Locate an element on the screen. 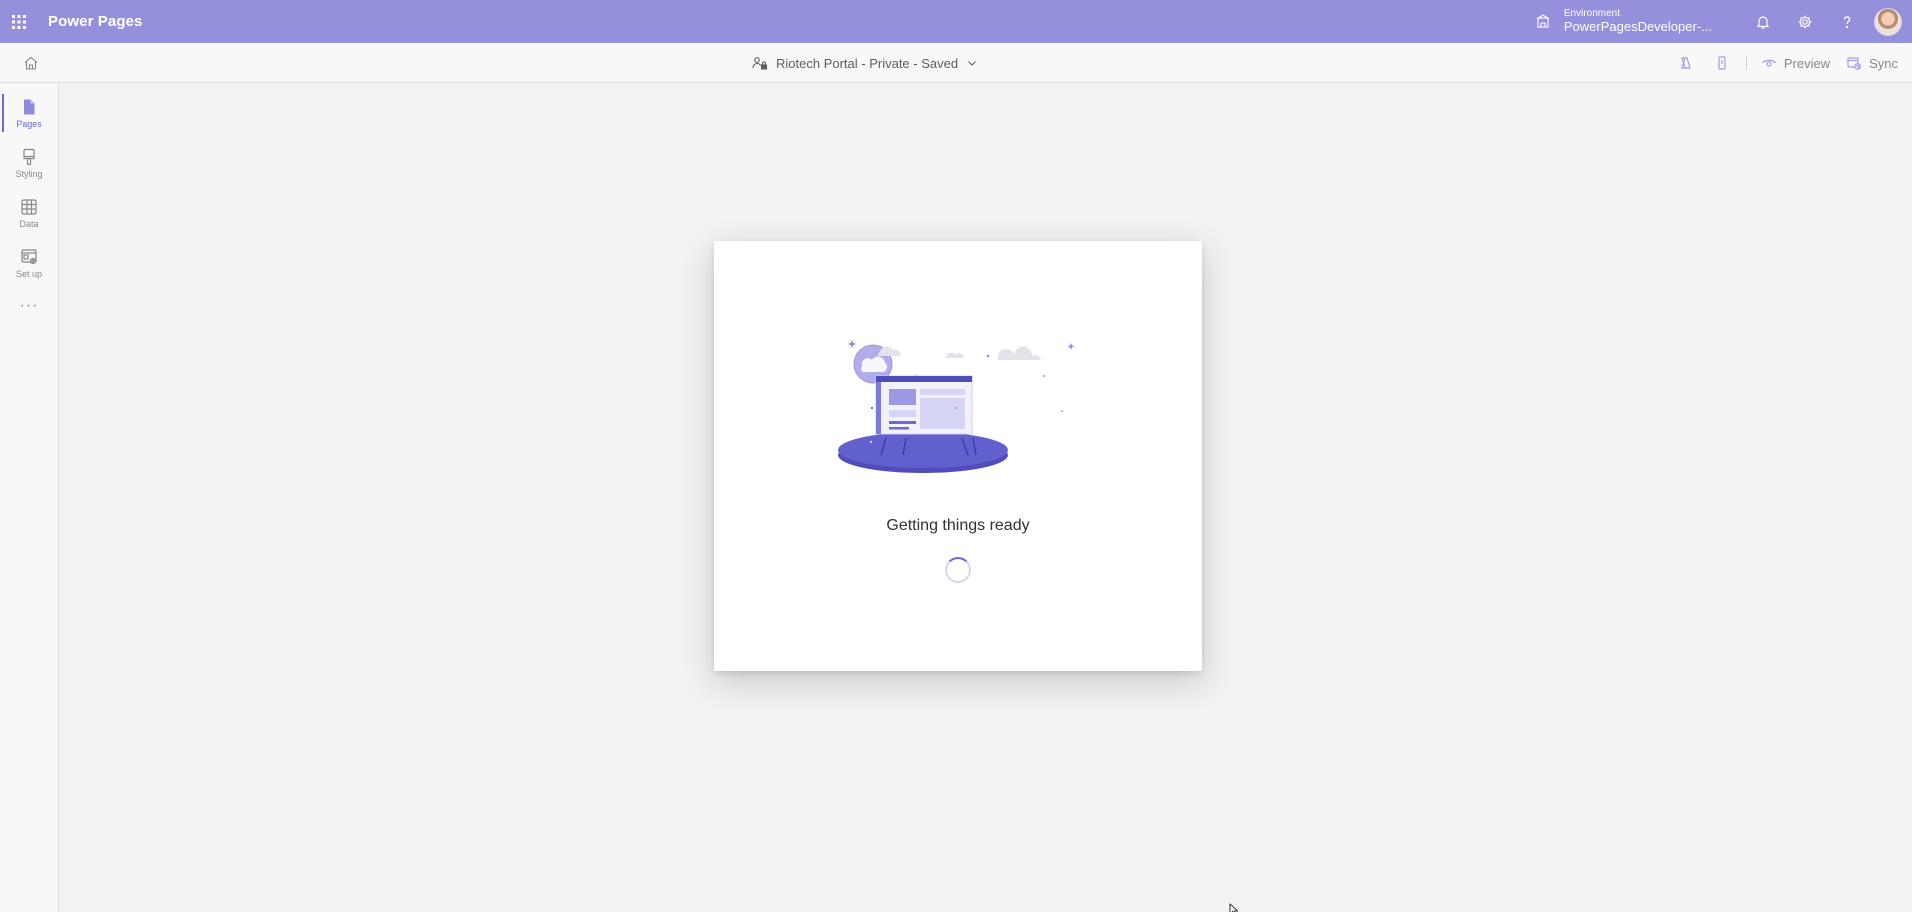  bell-icon is located at coordinates (1763, 22).